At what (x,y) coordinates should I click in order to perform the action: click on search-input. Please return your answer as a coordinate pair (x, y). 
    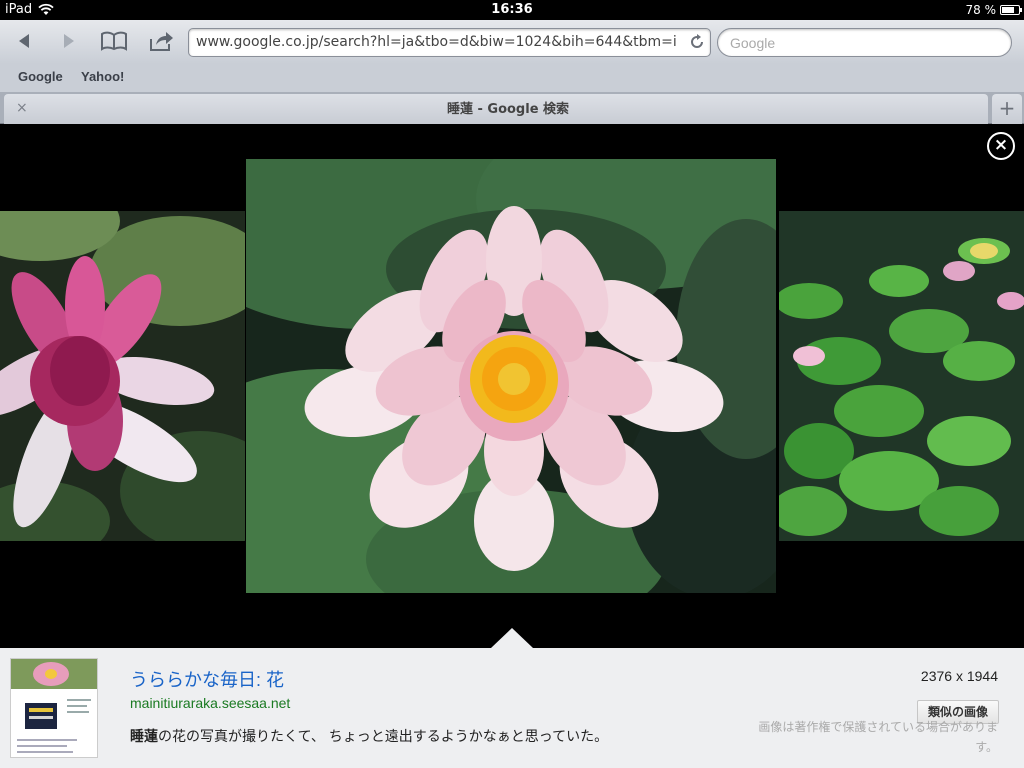
    Looking at the image, I should click on (865, 43).